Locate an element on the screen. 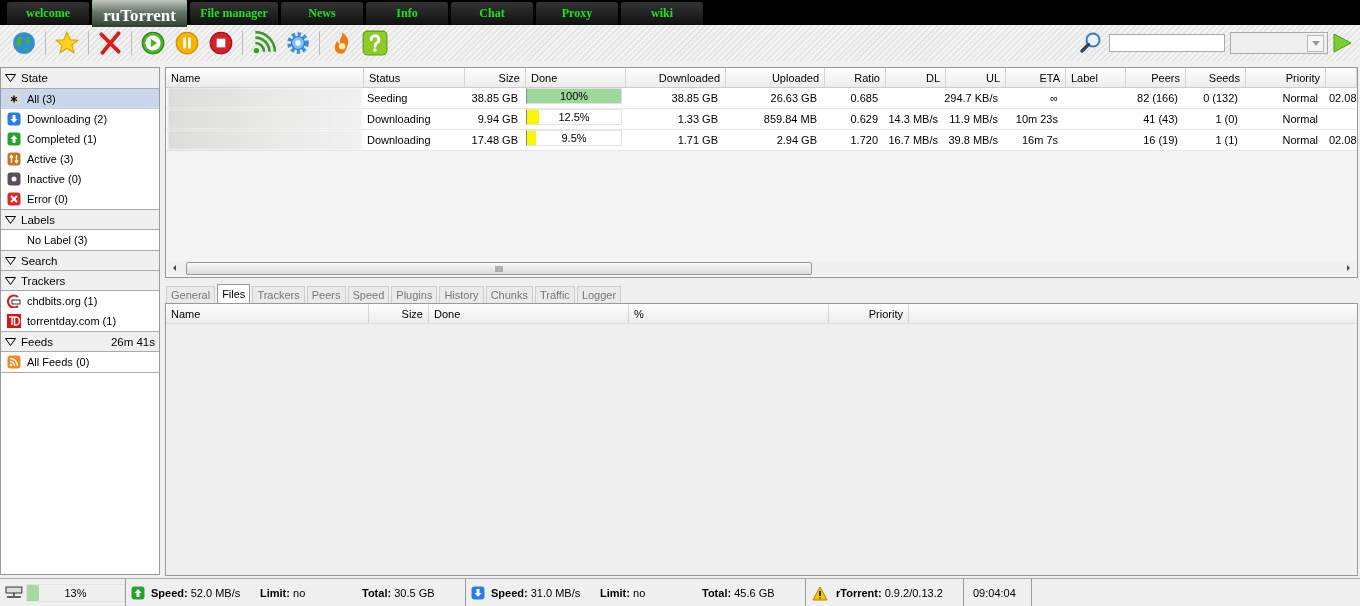 This screenshot has height=606, width=1360. column-header: Seeds is located at coordinates (1216, 77).